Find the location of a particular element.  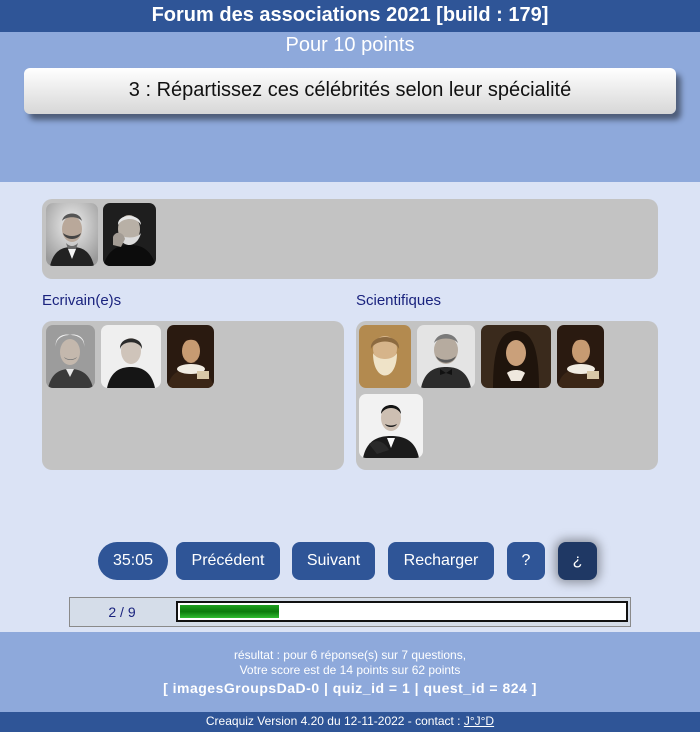

portrait-einstein-image is located at coordinates (70, 356).